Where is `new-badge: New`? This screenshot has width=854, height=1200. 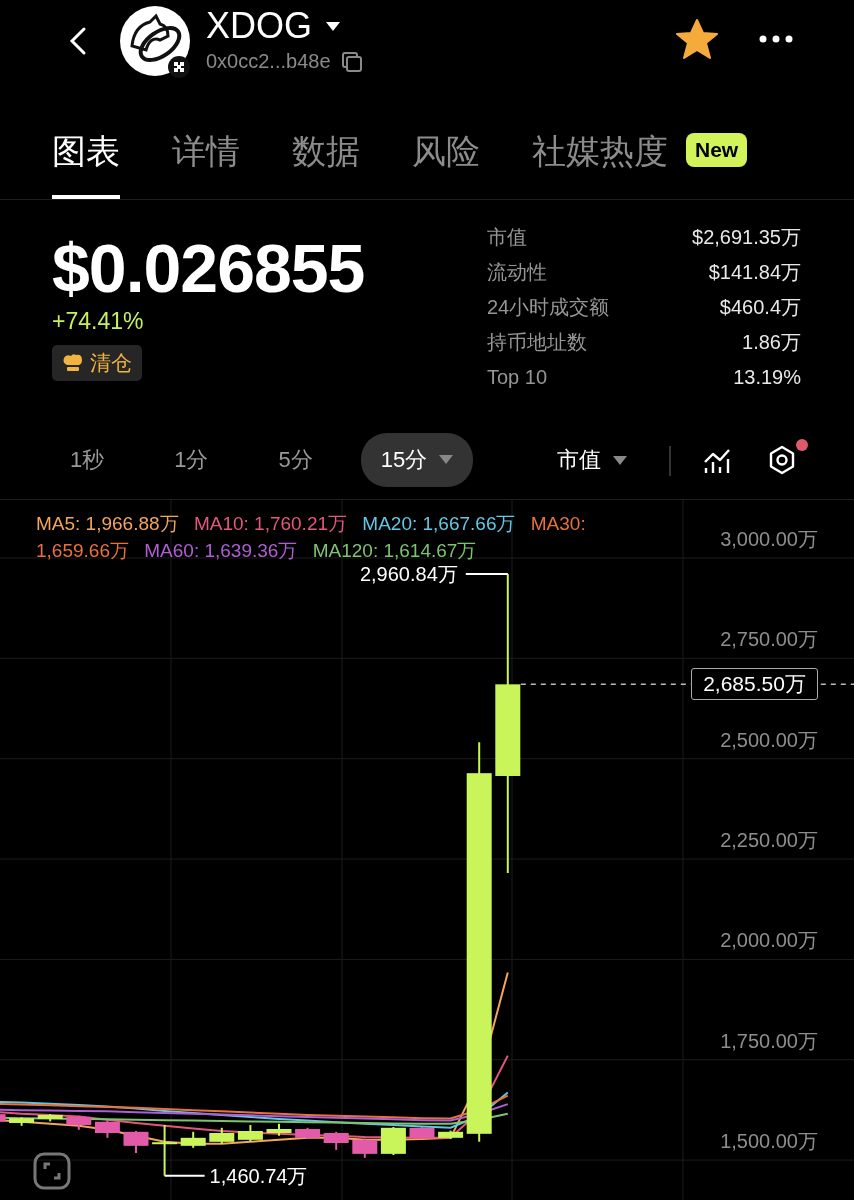 new-badge: New is located at coordinates (717, 150).